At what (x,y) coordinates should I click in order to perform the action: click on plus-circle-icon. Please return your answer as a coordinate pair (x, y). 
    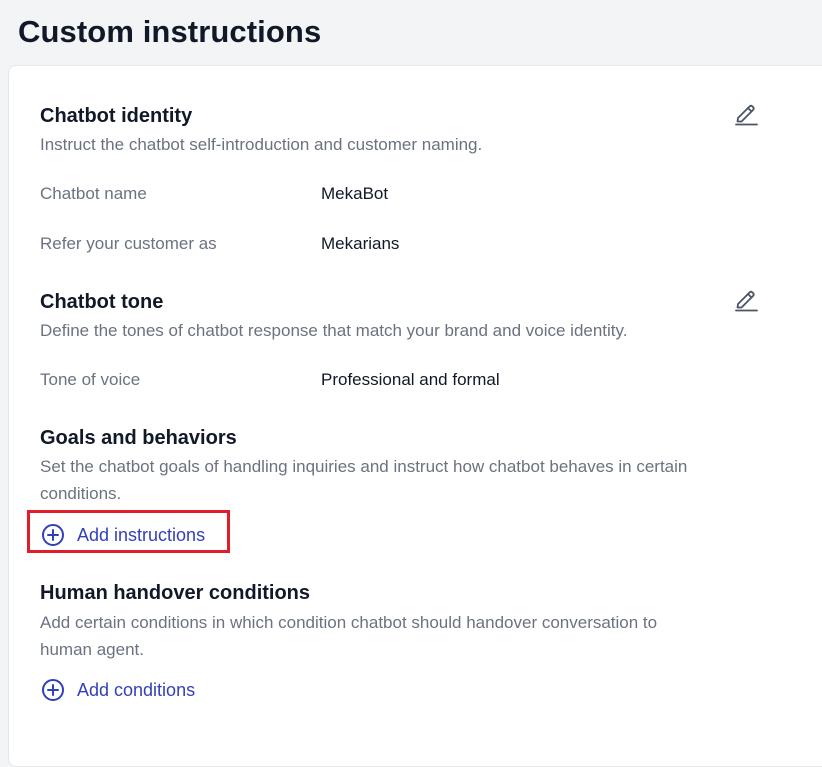
    Looking at the image, I should click on (53, 690).